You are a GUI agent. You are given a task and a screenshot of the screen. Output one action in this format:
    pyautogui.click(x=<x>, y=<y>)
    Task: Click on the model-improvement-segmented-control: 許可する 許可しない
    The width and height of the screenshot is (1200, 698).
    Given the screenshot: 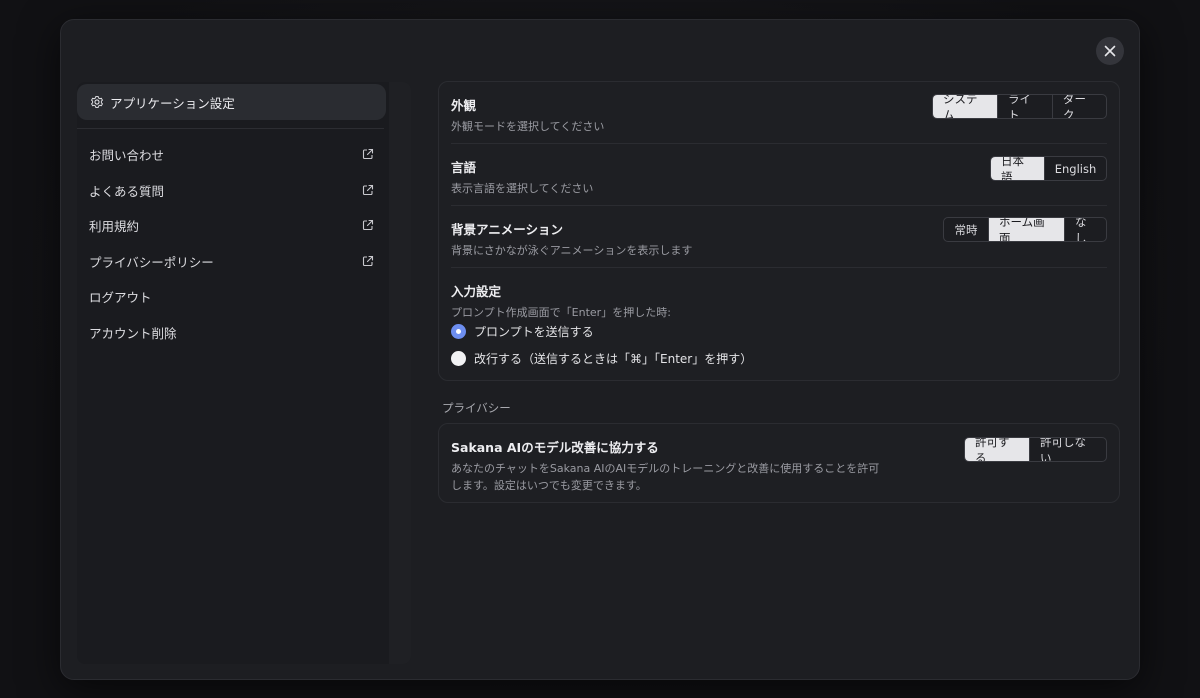 What is the action you would take?
    pyautogui.click(x=1035, y=449)
    